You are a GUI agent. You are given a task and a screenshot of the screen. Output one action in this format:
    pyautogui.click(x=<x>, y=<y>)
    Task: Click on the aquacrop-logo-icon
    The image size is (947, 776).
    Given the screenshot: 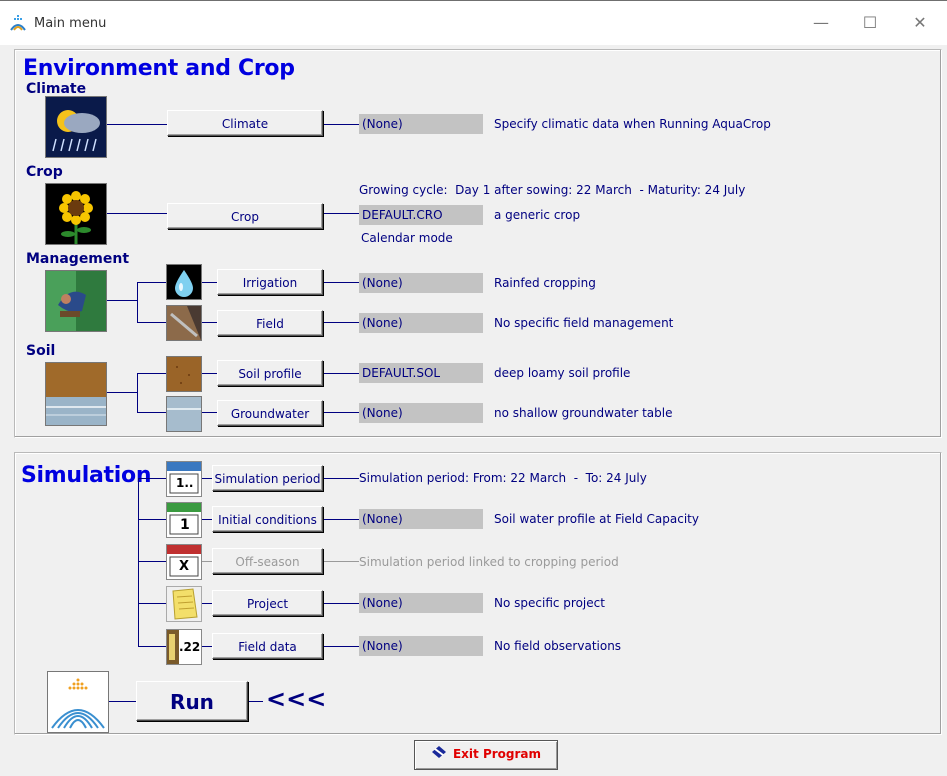 What is the action you would take?
    pyautogui.click(x=78, y=702)
    